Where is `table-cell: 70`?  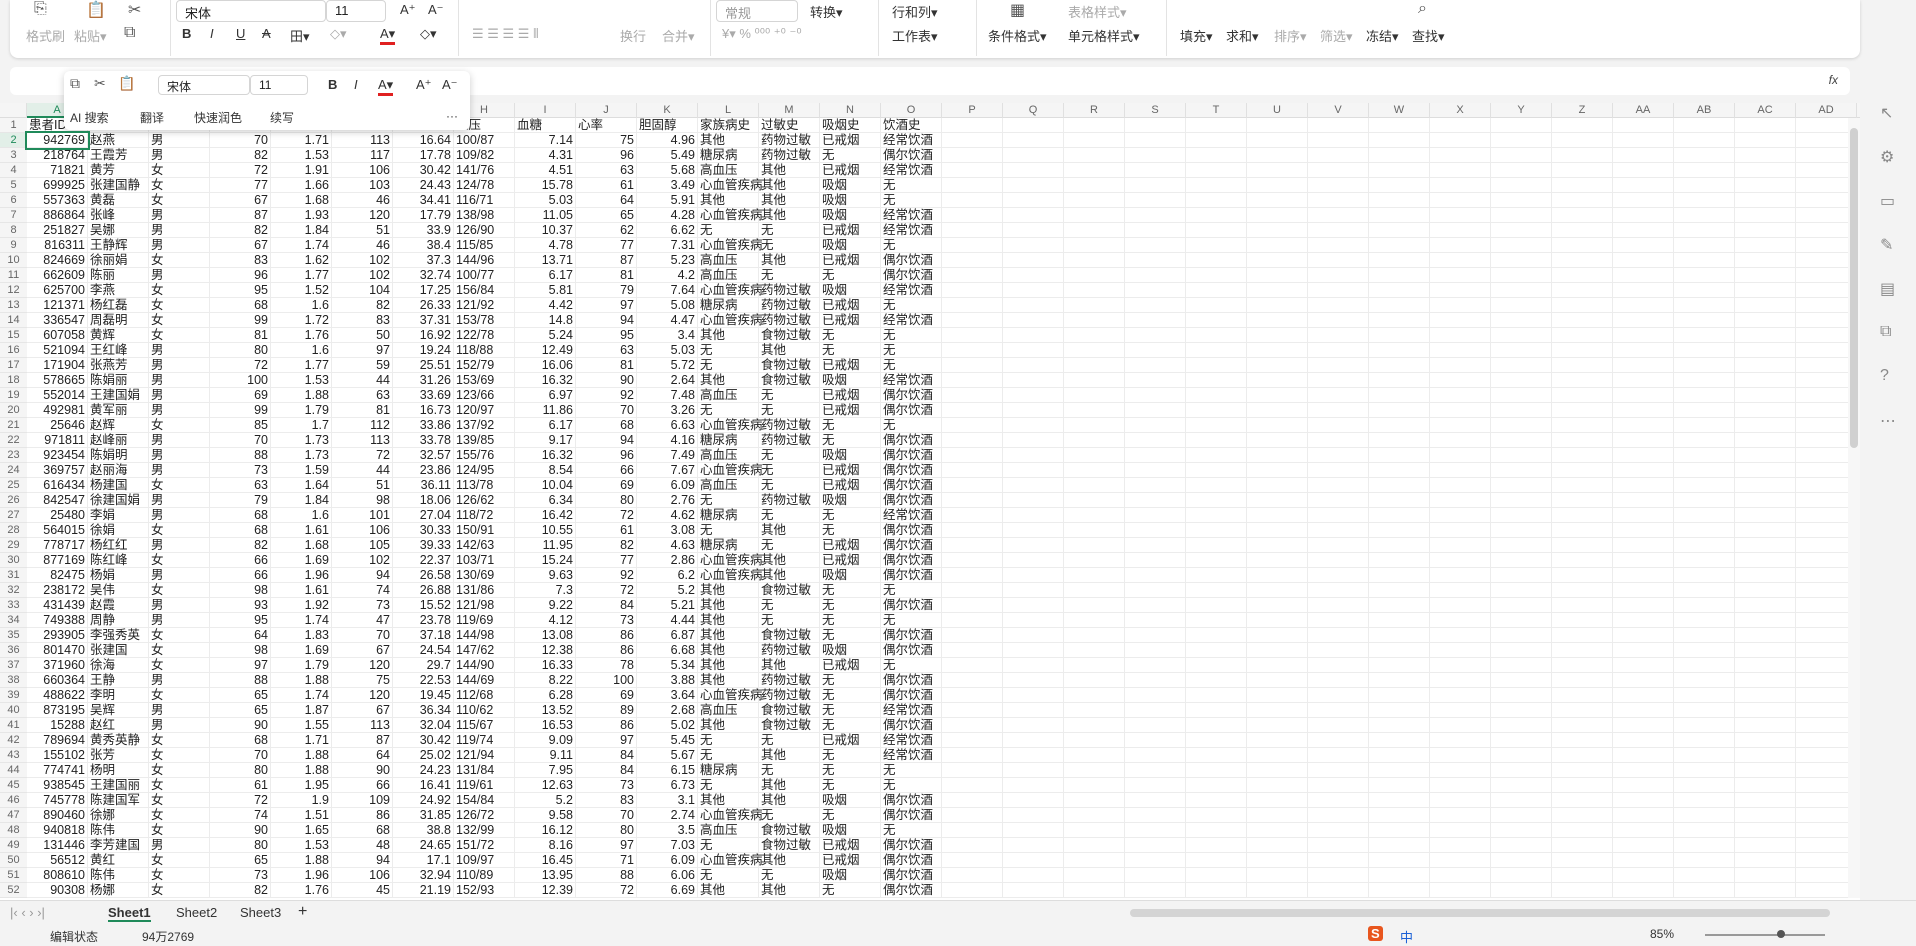 table-cell: 70 is located at coordinates (606, 815).